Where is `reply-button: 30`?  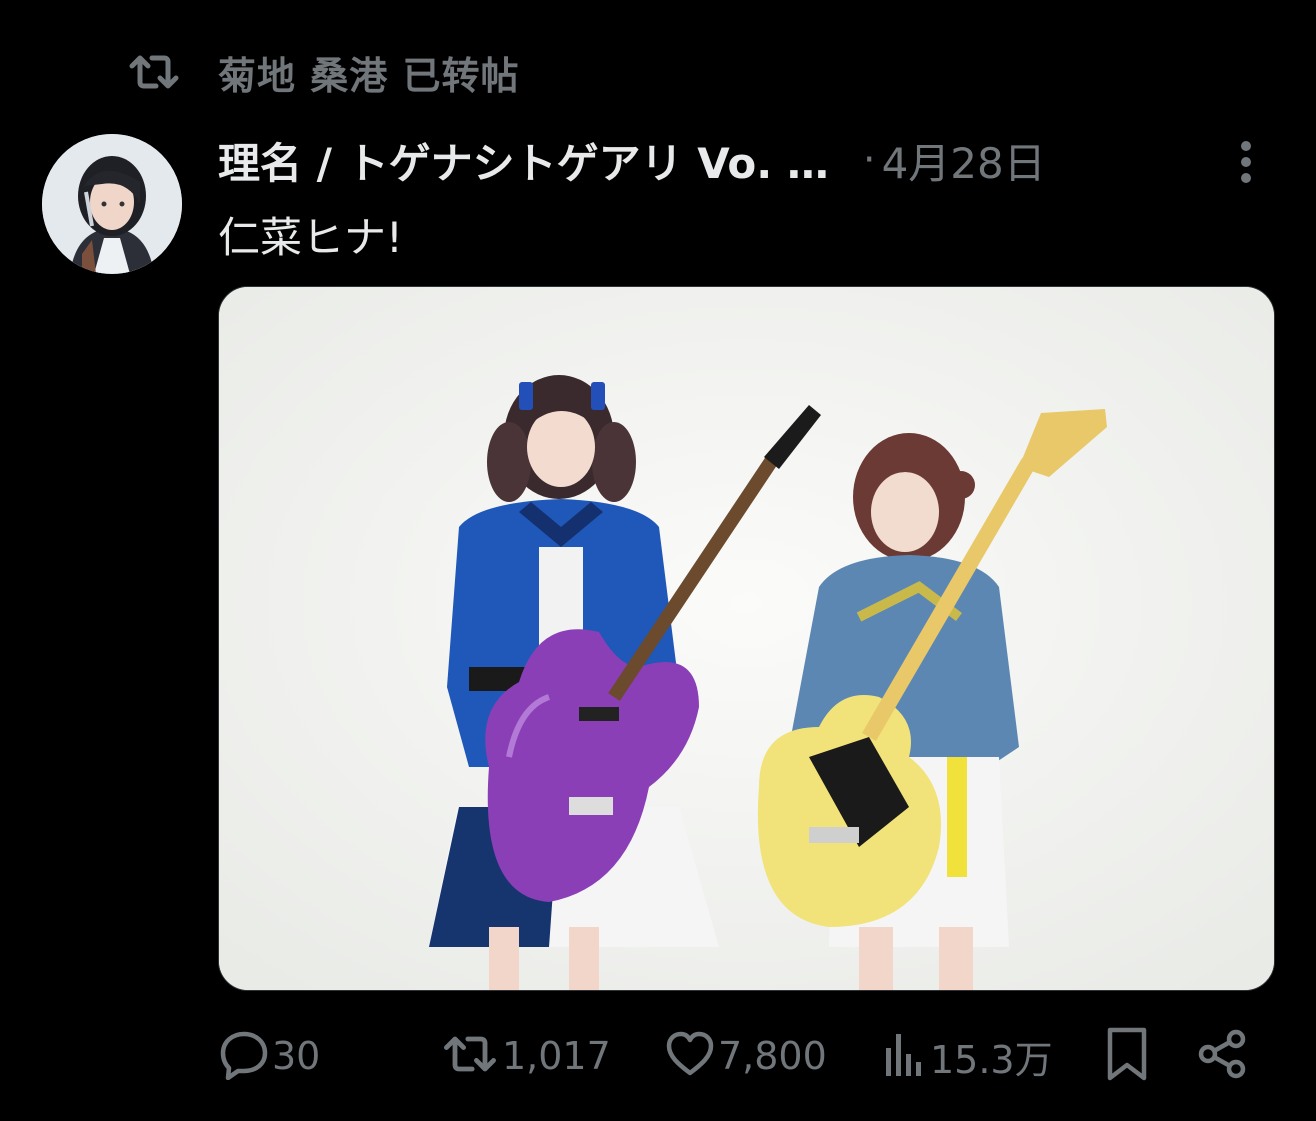 reply-button: 30 is located at coordinates (269, 1056).